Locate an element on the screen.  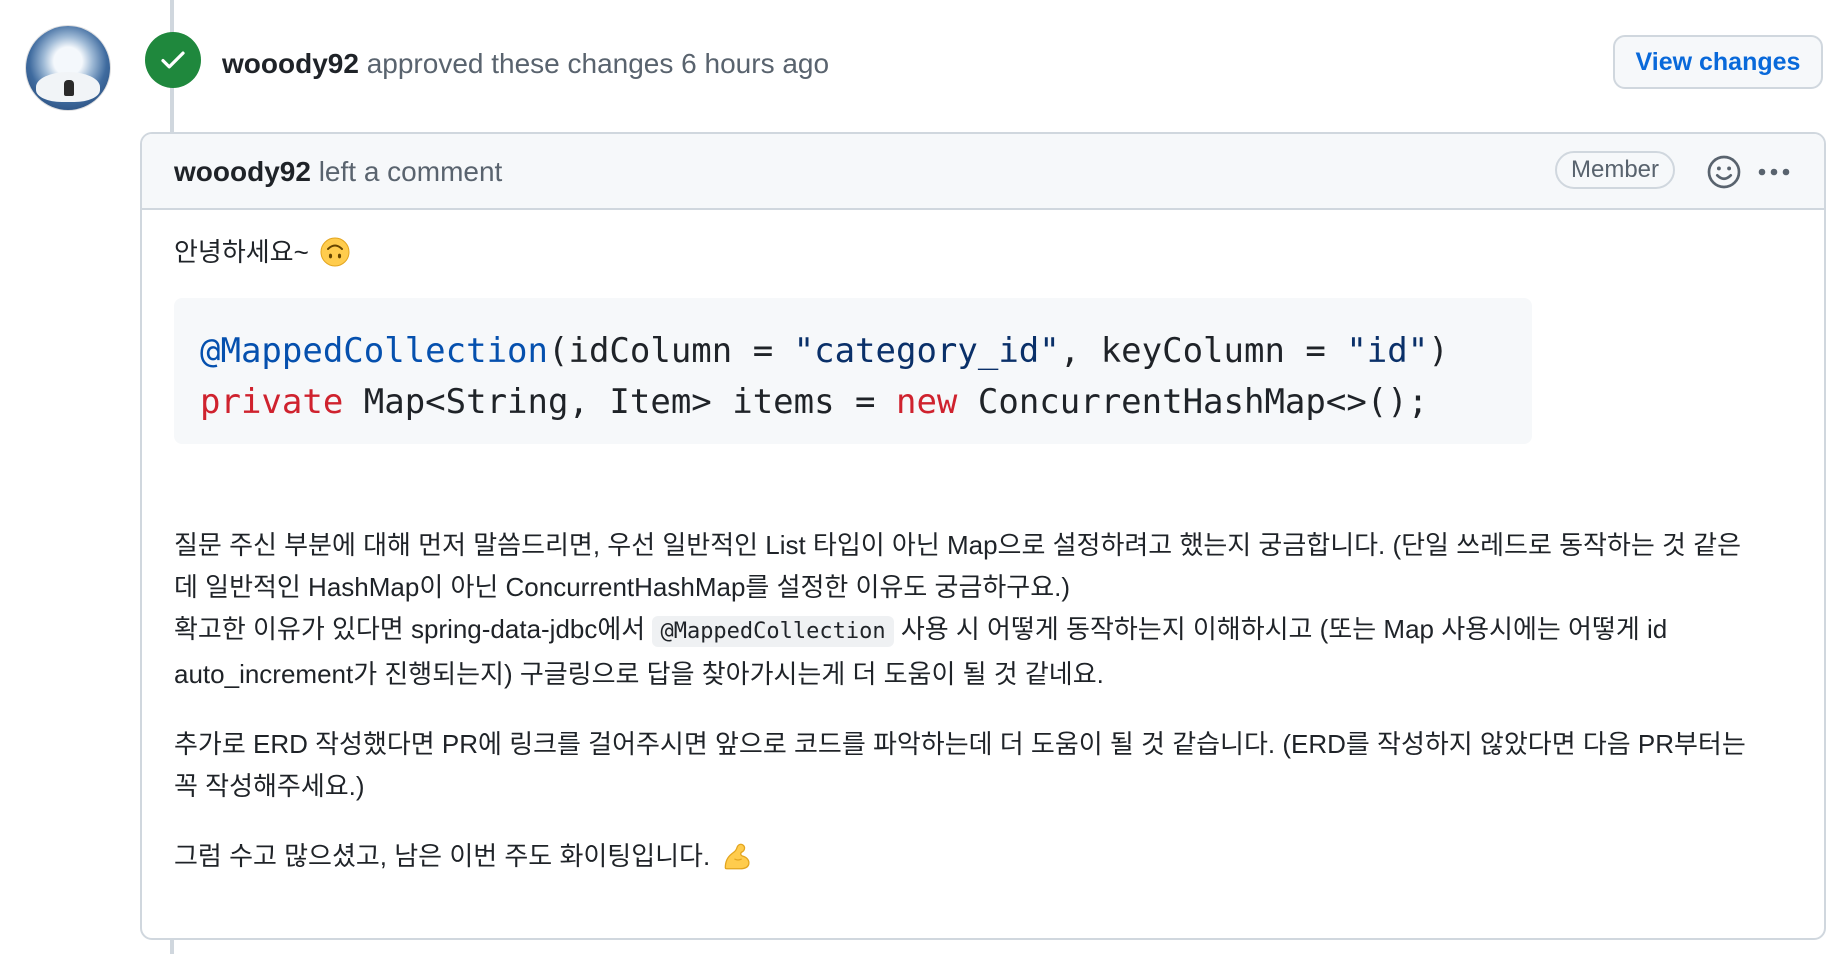
review-action-text: approved these changes is located at coordinates (520, 63).